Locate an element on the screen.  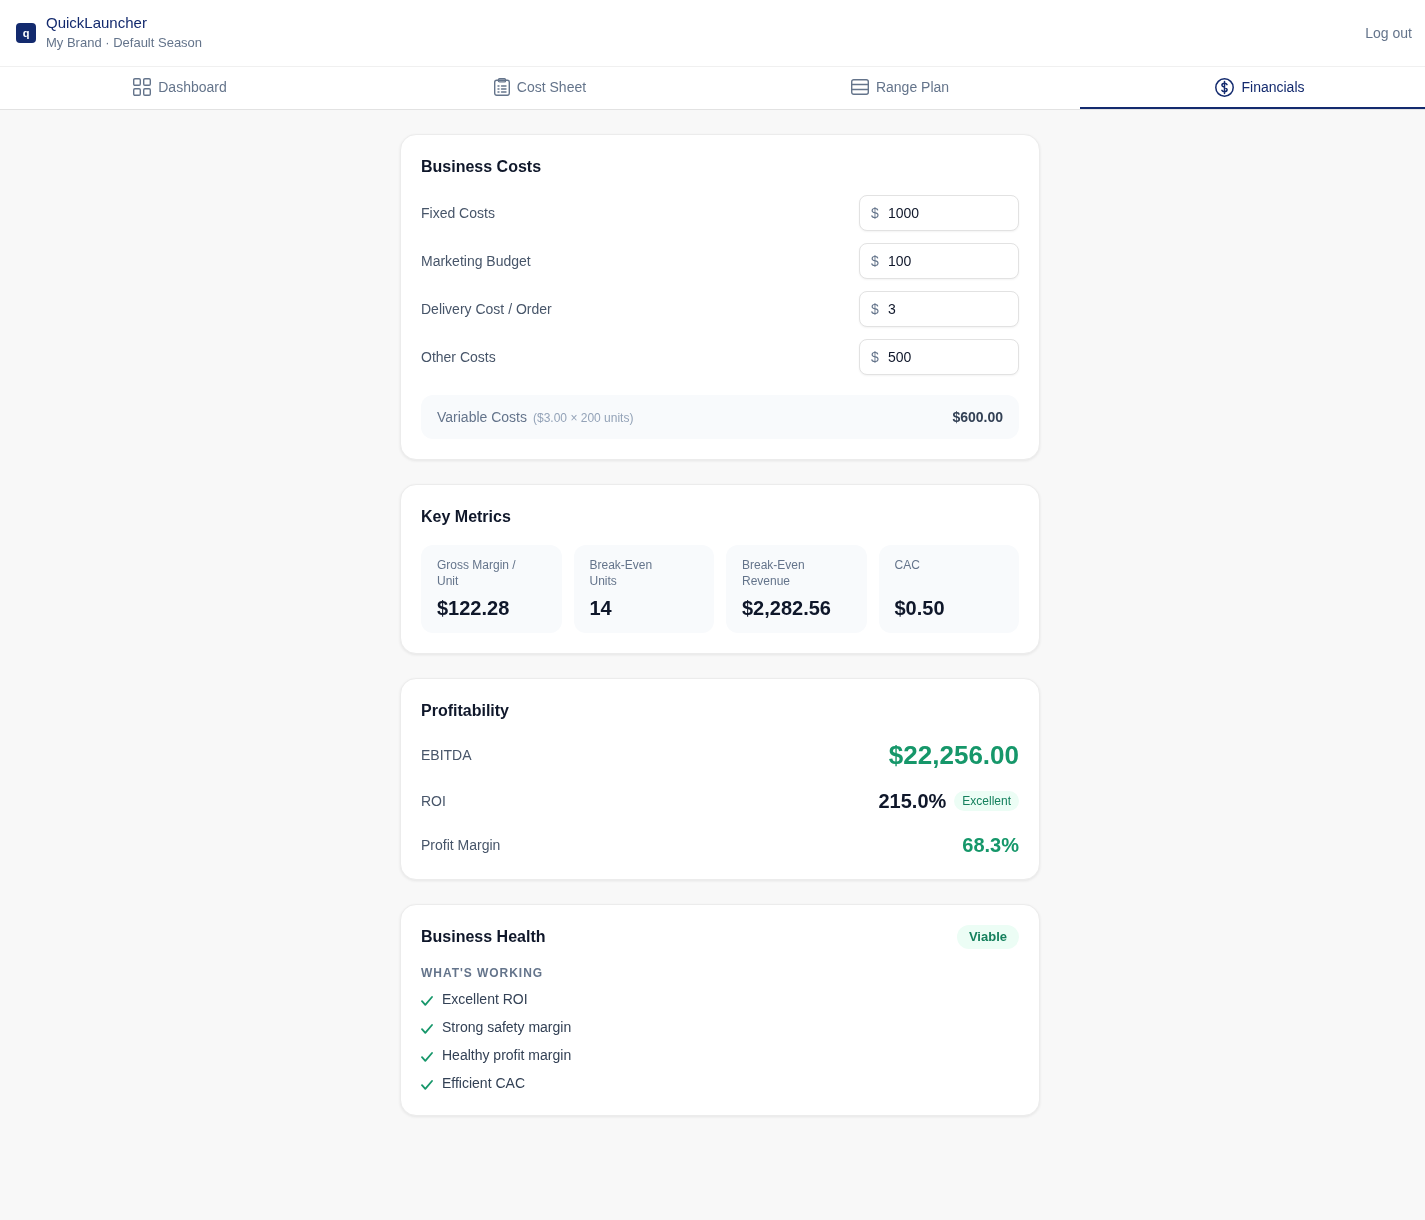
grid-icon is located at coordinates (142, 87).